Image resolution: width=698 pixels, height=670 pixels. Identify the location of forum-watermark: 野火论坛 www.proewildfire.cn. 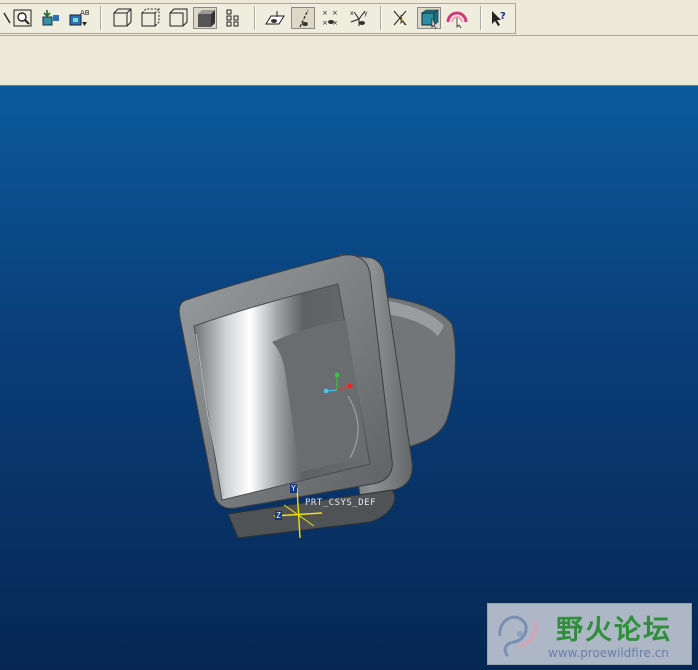
(589, 634).